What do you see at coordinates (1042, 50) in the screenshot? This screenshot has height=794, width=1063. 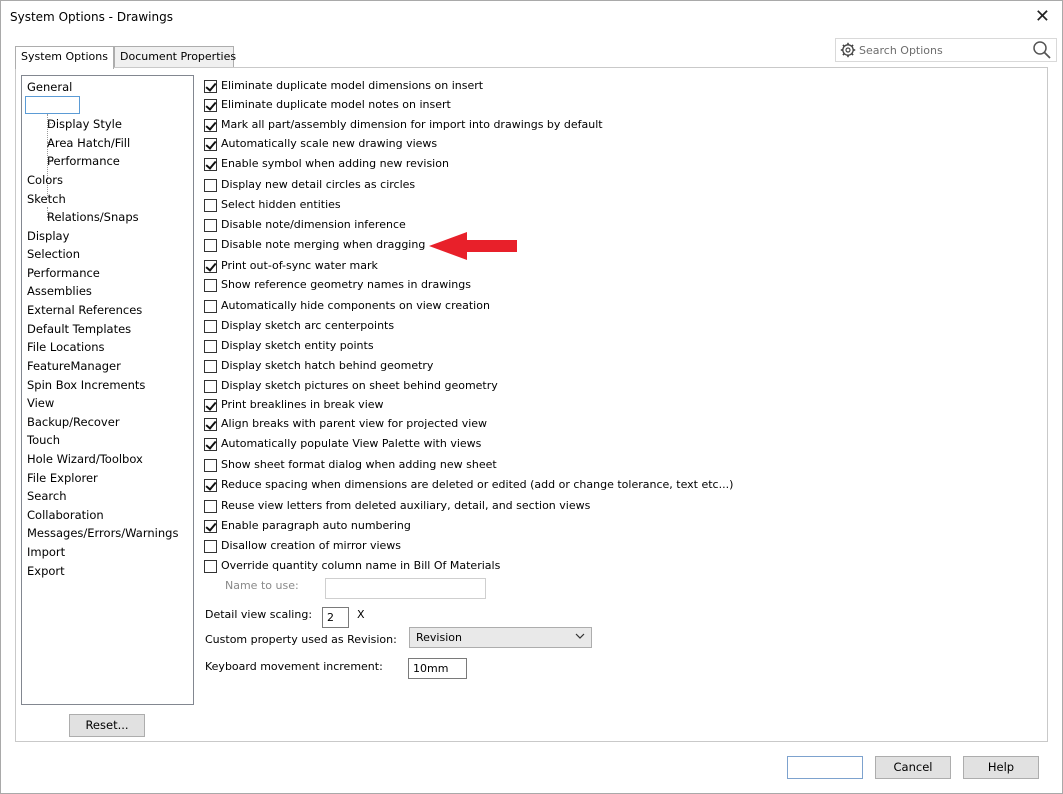 I see `search-icon` at bounding box center [1042, 50].